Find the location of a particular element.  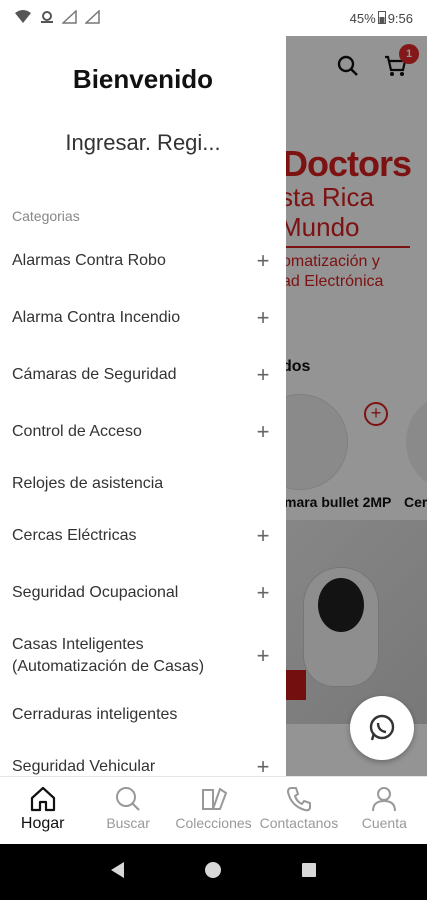

status-bar: 45% 9:56 is located at coordinates (213, 18).